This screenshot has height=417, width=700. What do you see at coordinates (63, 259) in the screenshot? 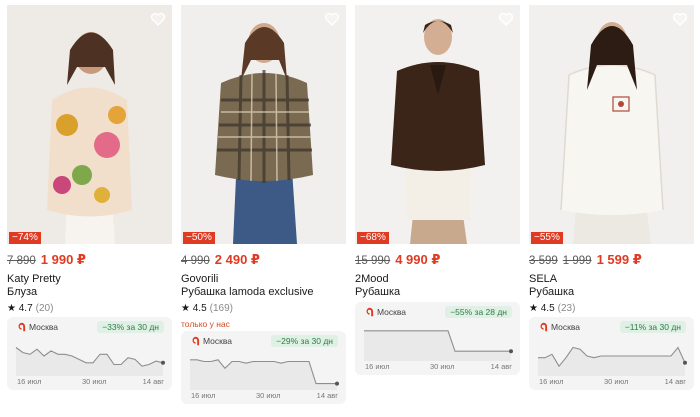
I see `current-price: 1 990 ₽` at bounding box center [63, 259].